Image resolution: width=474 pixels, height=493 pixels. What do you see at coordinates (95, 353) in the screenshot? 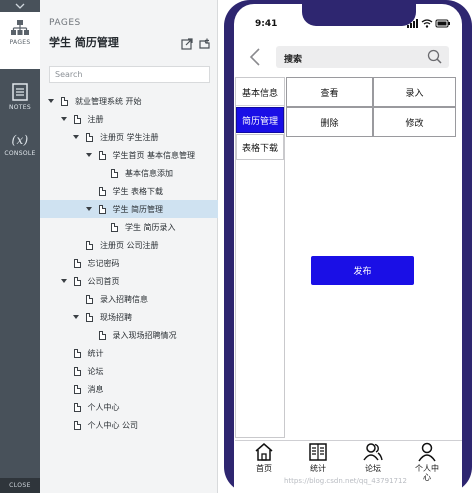
I see `tree-item-label: 统计` at bounding box center [95, 353].